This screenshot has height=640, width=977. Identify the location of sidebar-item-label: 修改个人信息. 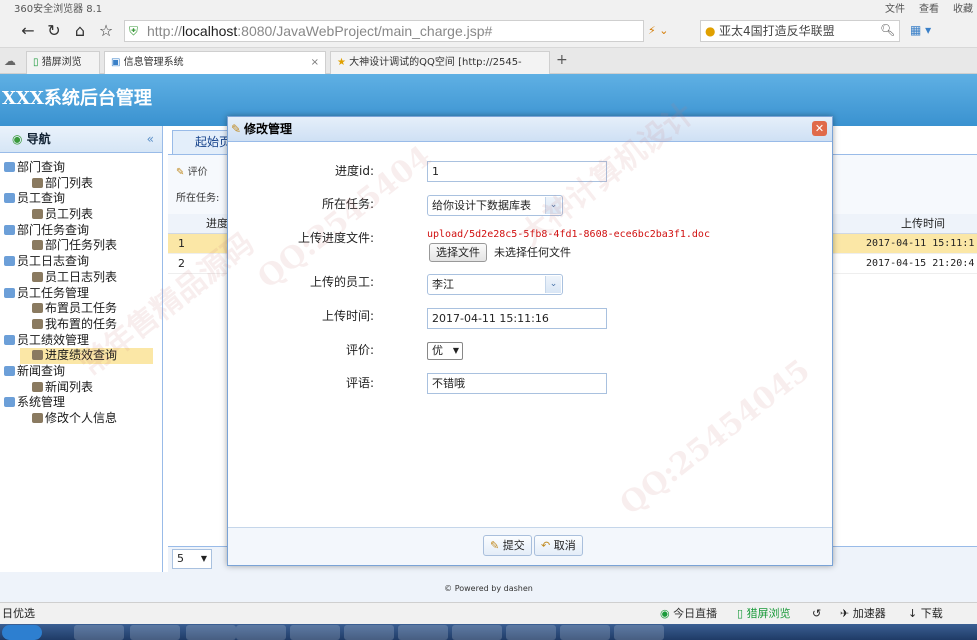
(81, 418).